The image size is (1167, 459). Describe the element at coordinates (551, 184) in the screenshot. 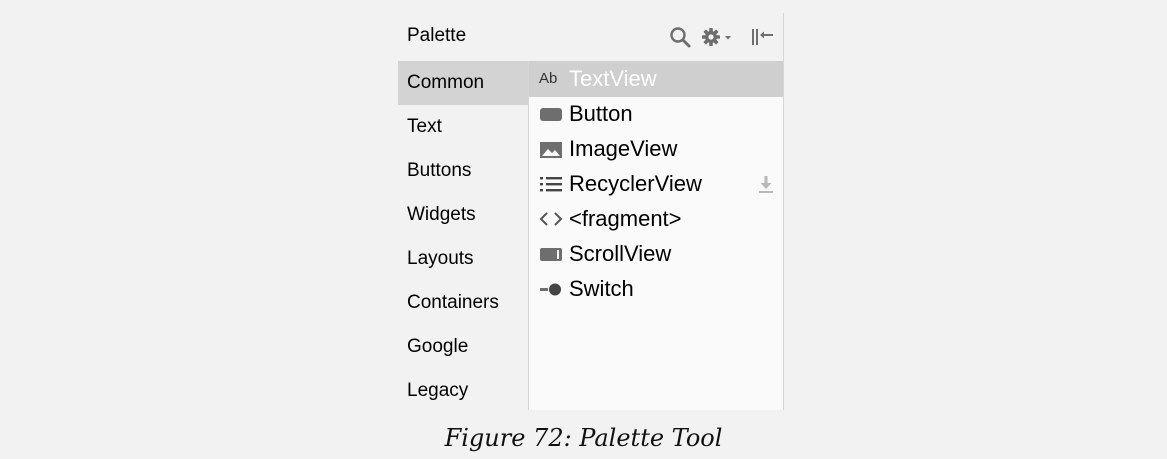

I see `list-icon` at that location.